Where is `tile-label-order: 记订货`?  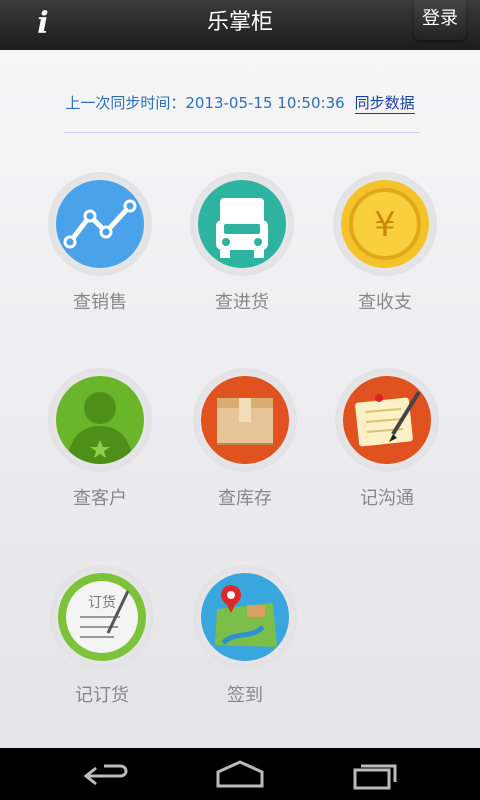
tile-label-order: 记订货 is located at coordinates (102, 695).